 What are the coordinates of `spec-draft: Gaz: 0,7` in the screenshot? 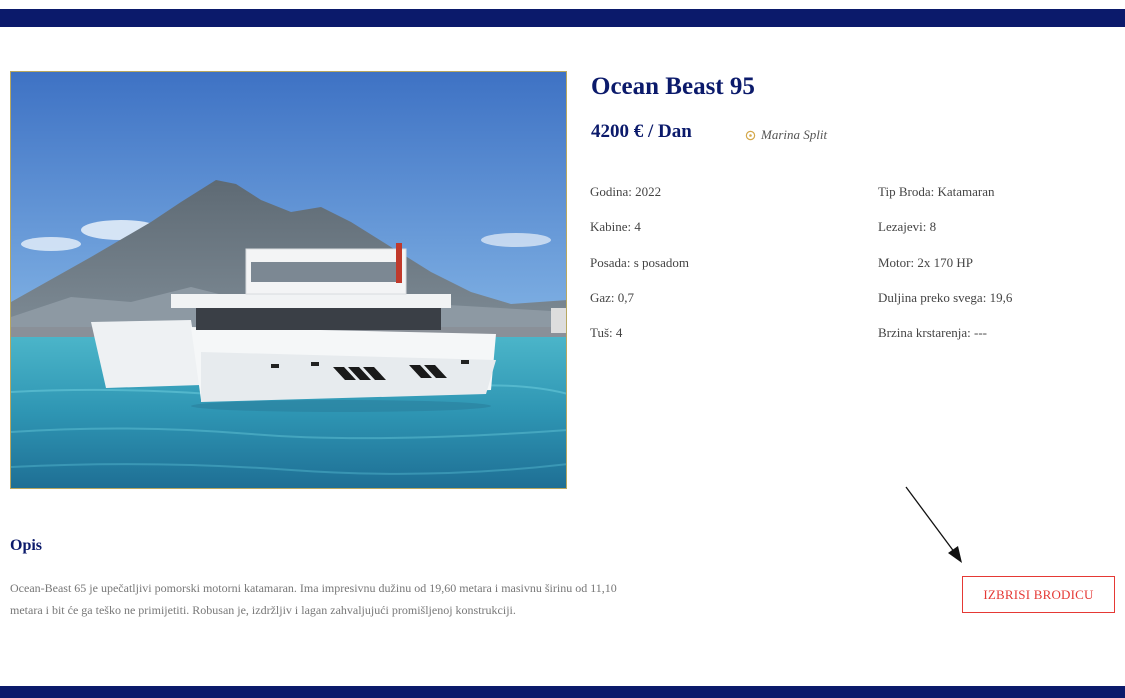 It's located at (612, 298).